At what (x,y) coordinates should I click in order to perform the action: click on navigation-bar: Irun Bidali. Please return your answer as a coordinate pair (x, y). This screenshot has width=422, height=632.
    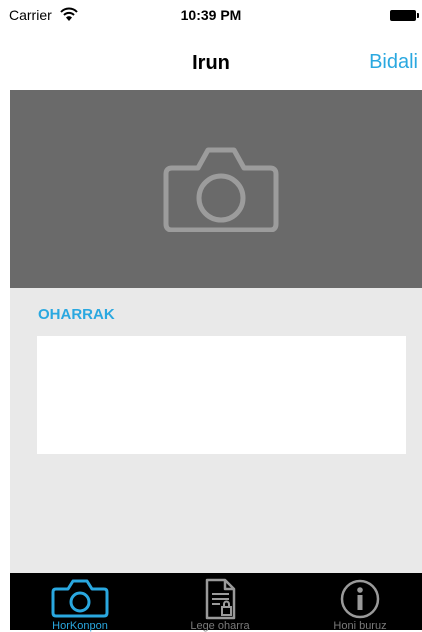
    Looking at the image, I should click on (211, 60).